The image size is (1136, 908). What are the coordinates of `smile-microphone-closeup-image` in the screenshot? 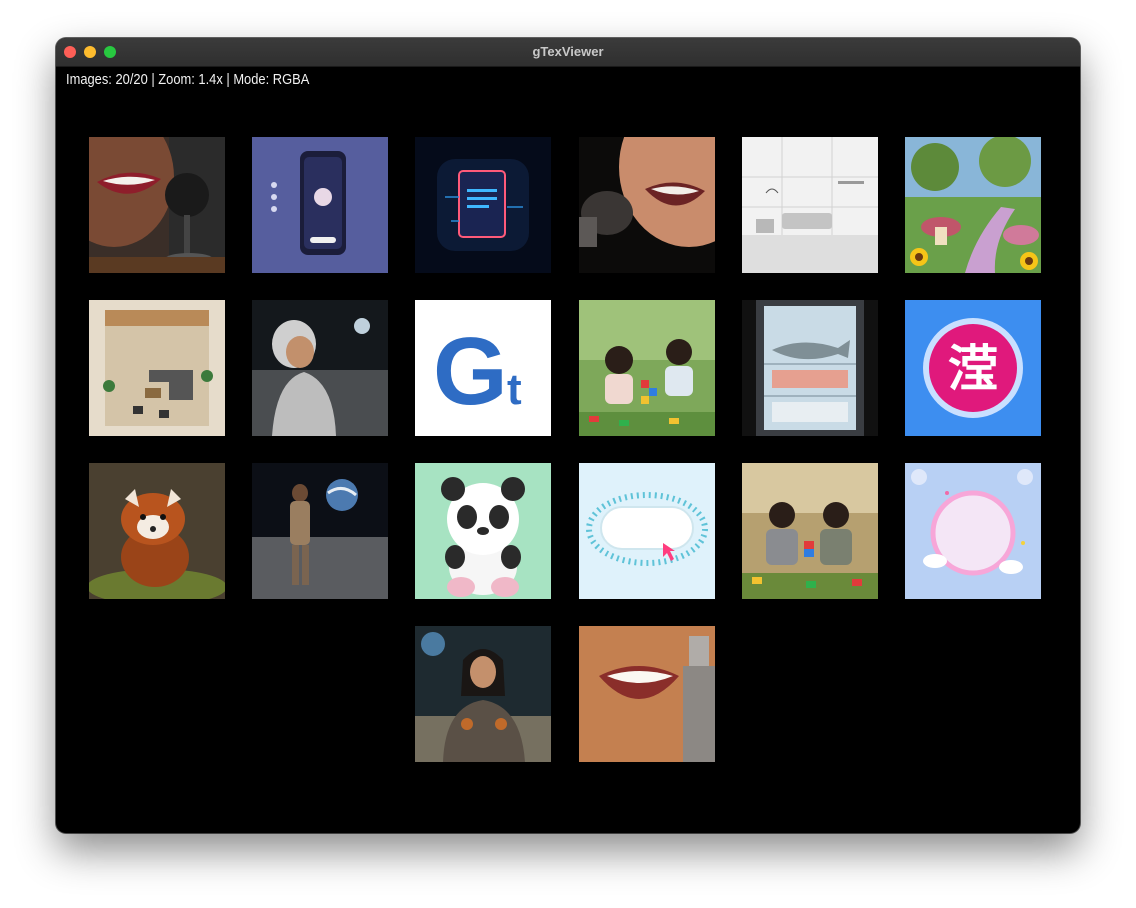 It's located at (647, 694).